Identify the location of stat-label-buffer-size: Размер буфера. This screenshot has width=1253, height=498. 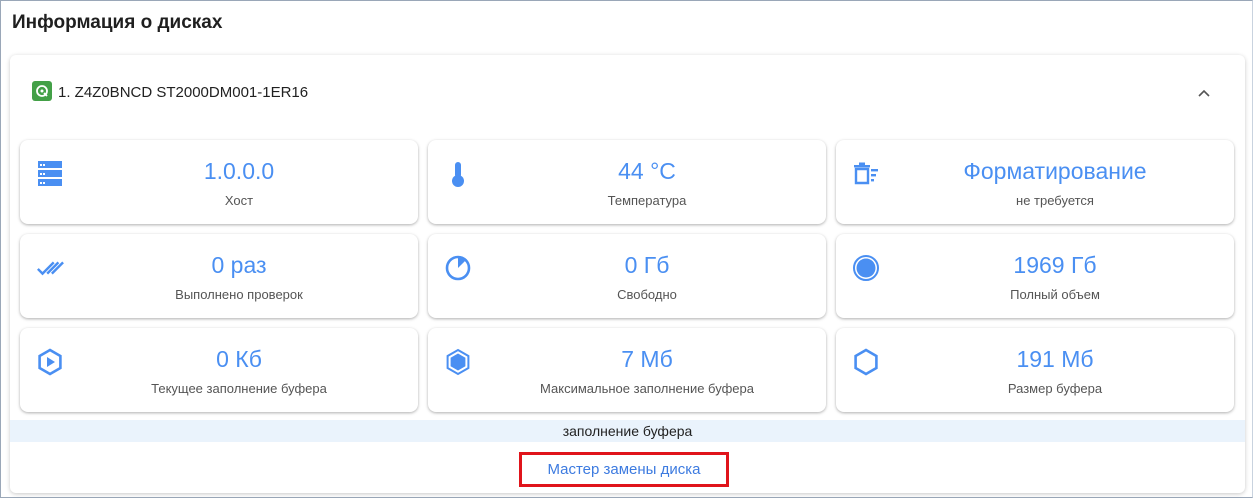
(1055, 388).